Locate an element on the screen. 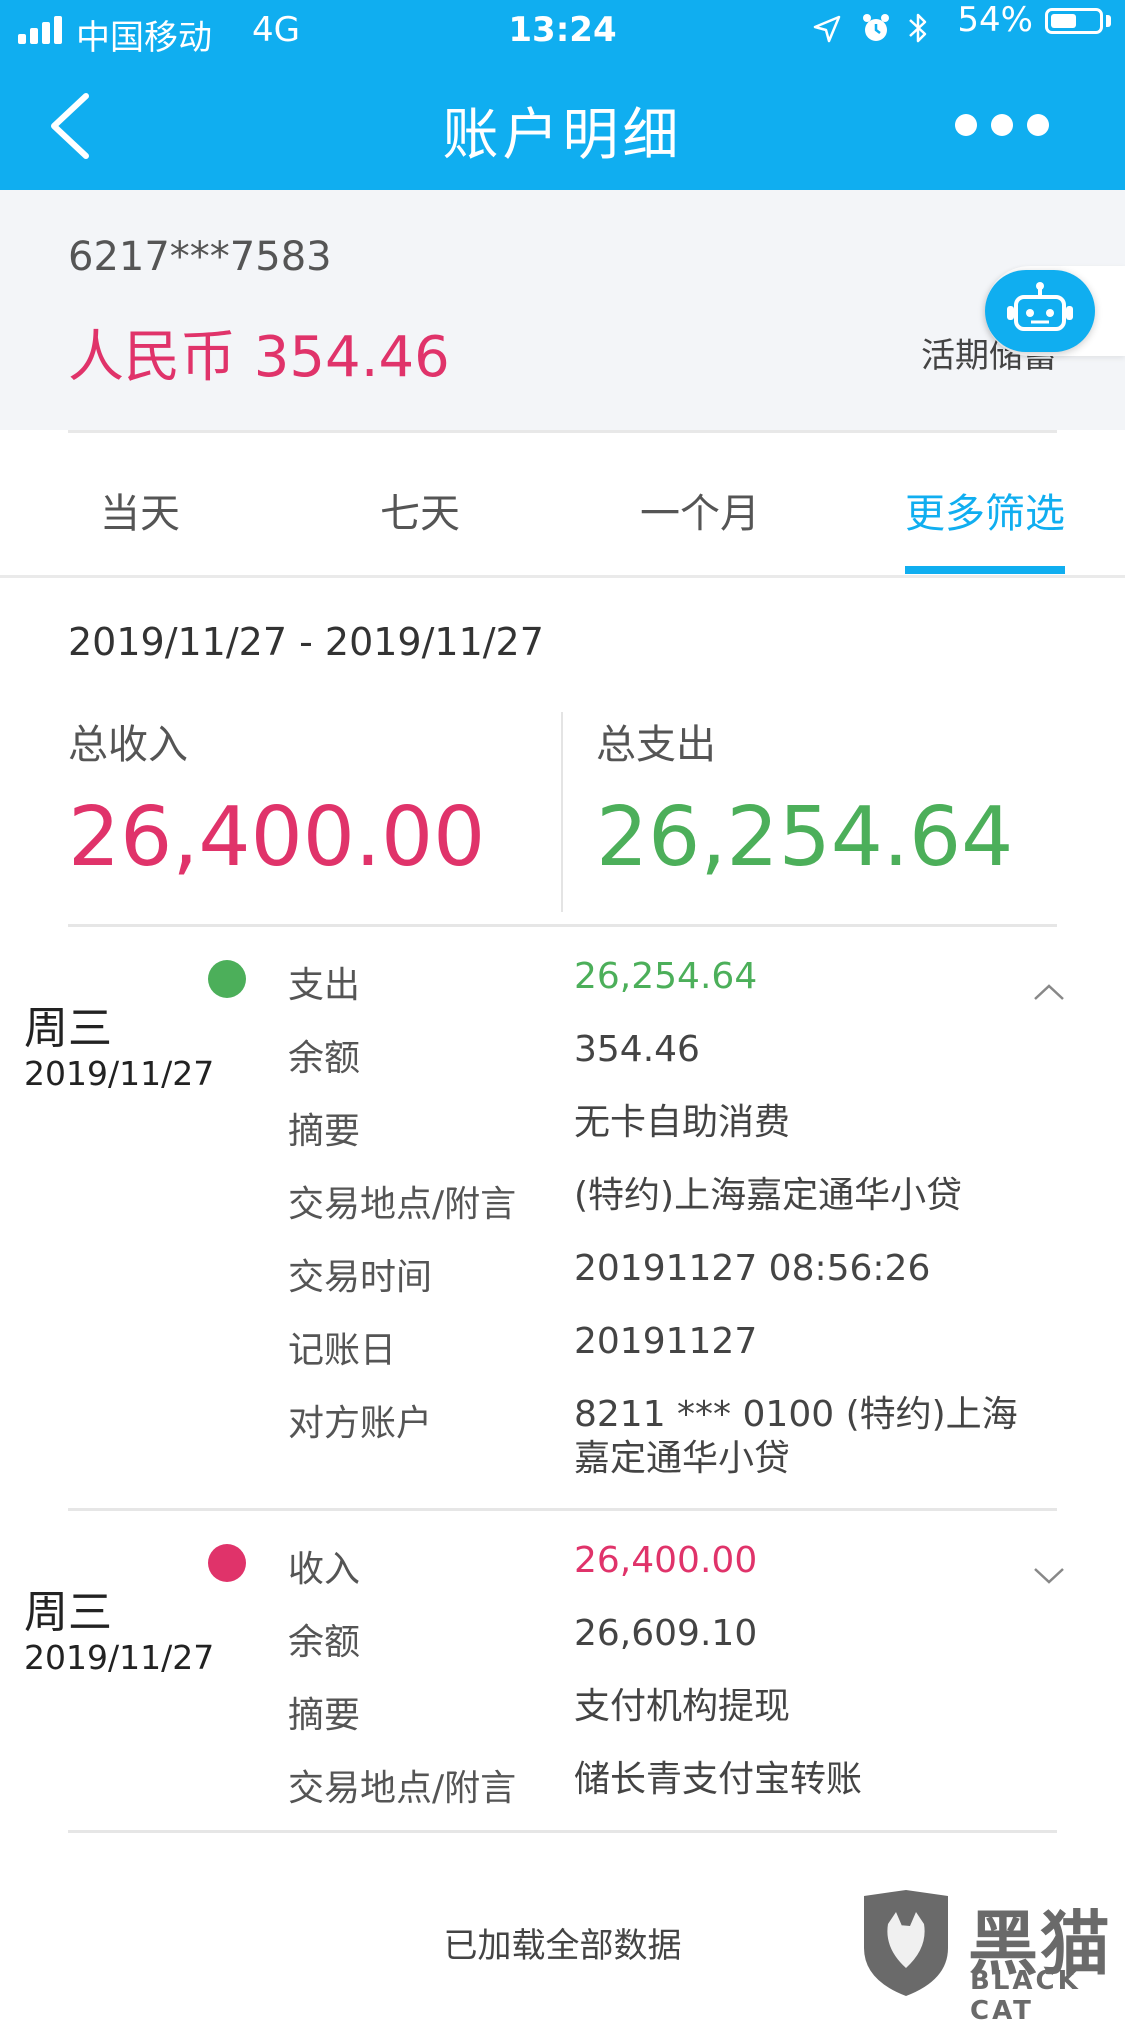  active-tab-indicator is located at coordinates (985, 570).